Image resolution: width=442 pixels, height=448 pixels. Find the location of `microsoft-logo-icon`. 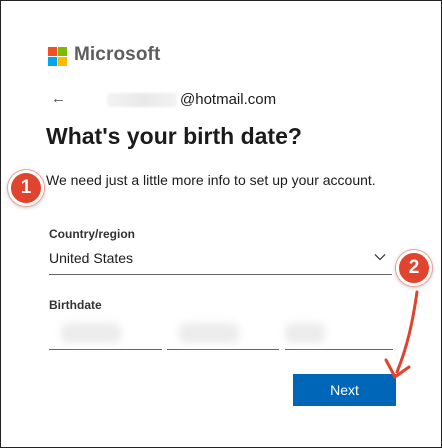

microsoft-logo-icon is located at coordinates (57, 56).